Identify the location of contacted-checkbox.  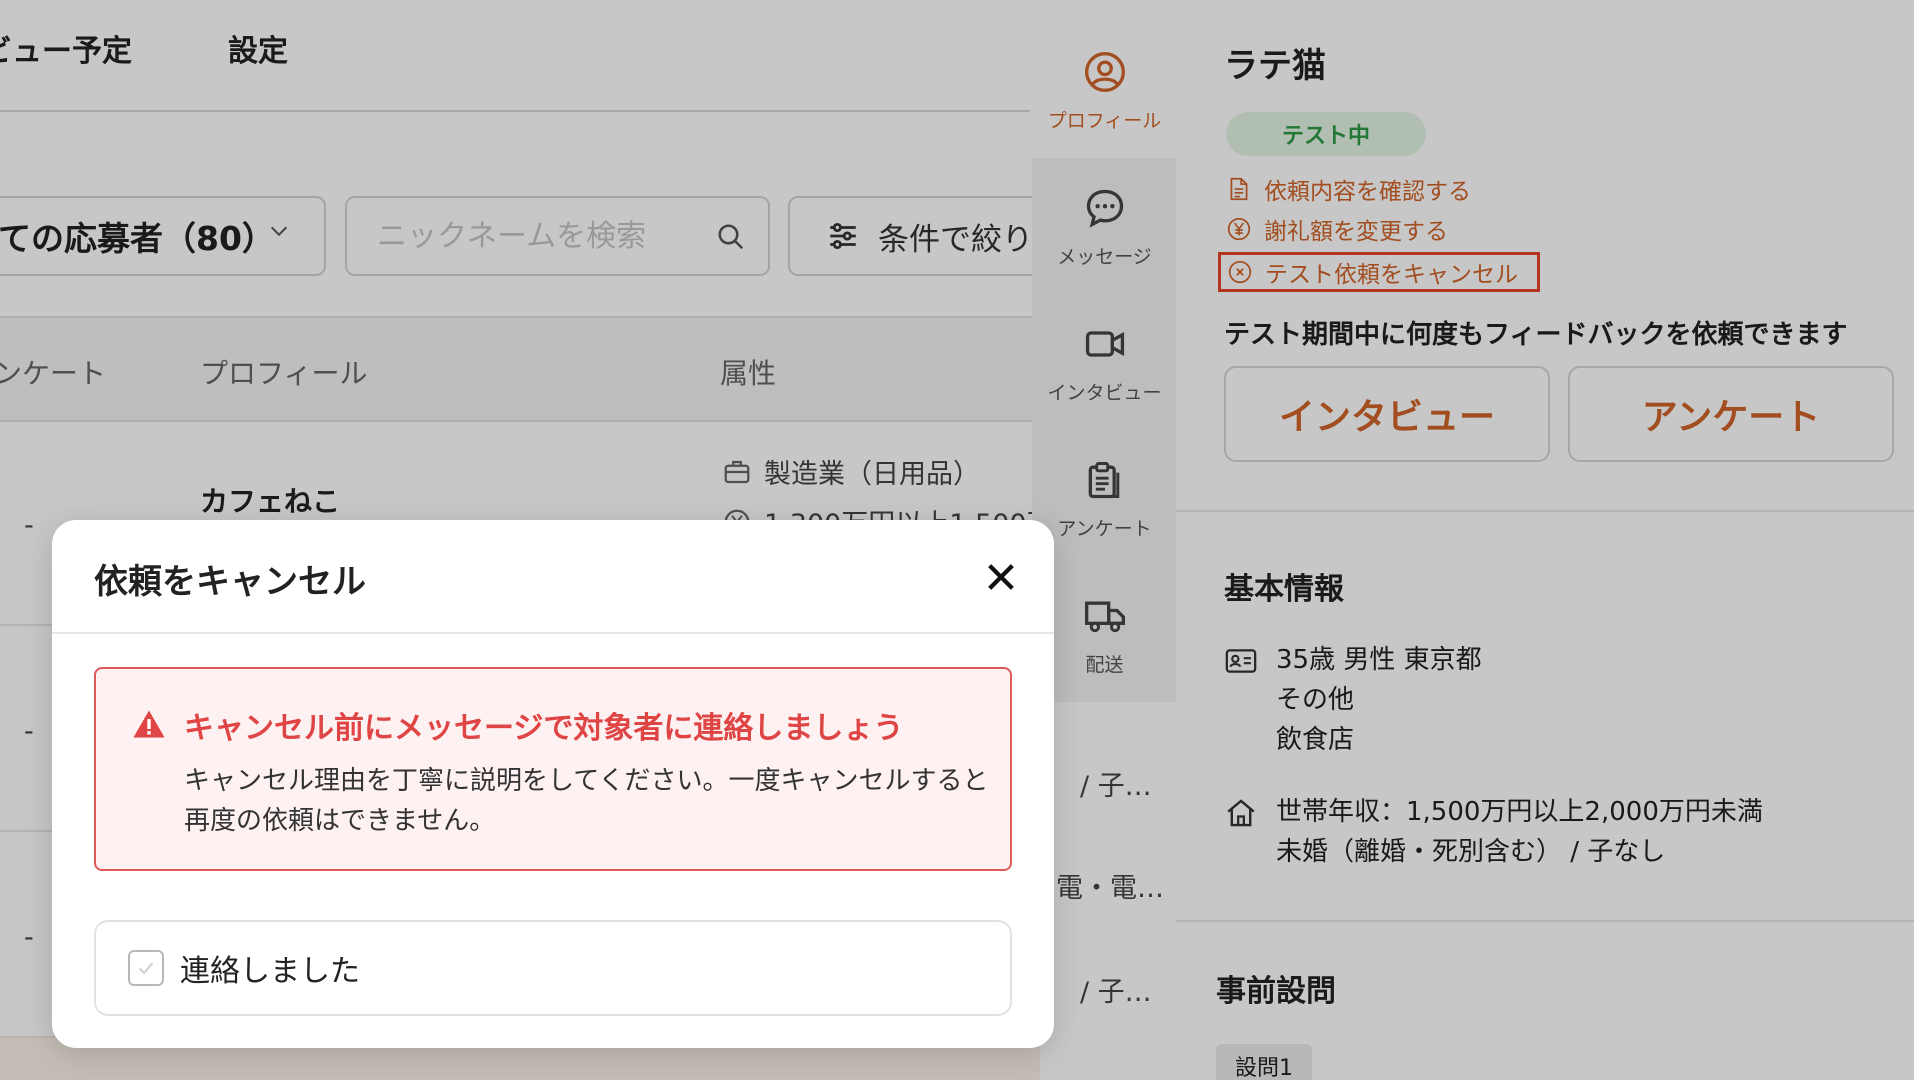
(146, 968).